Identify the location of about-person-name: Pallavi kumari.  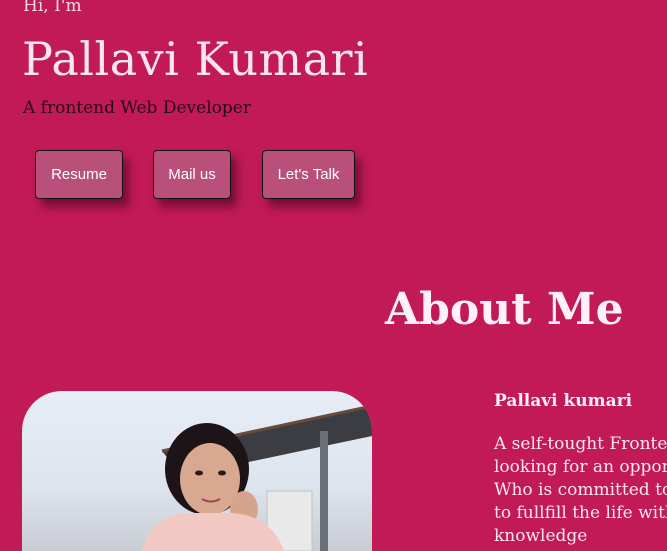
(563, 401).